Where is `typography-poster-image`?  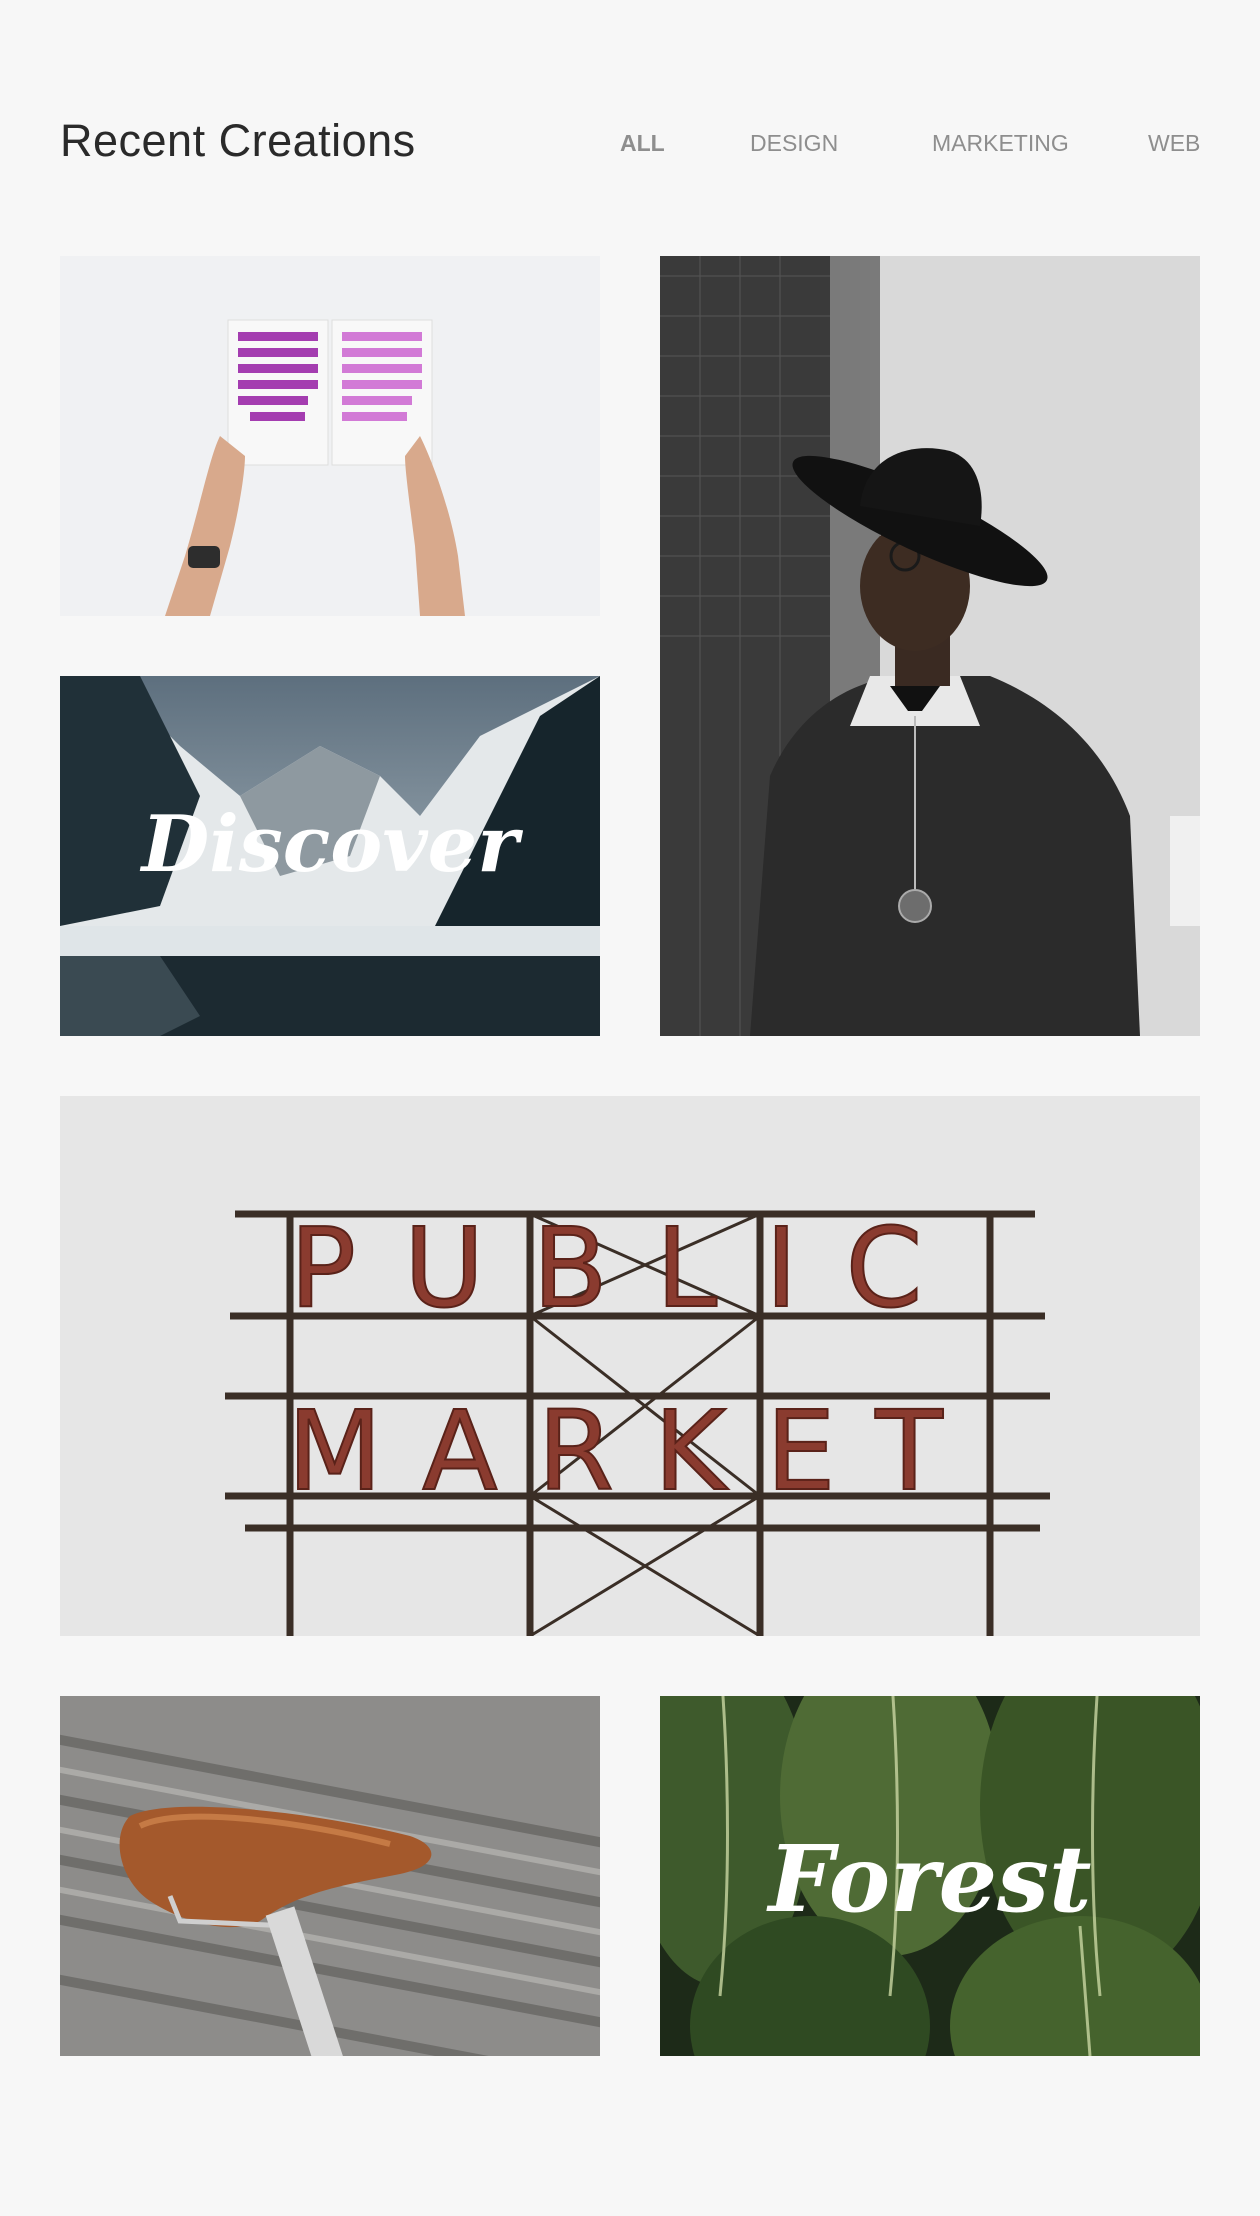
typography-poster-image is located at coordinates (330, 436).